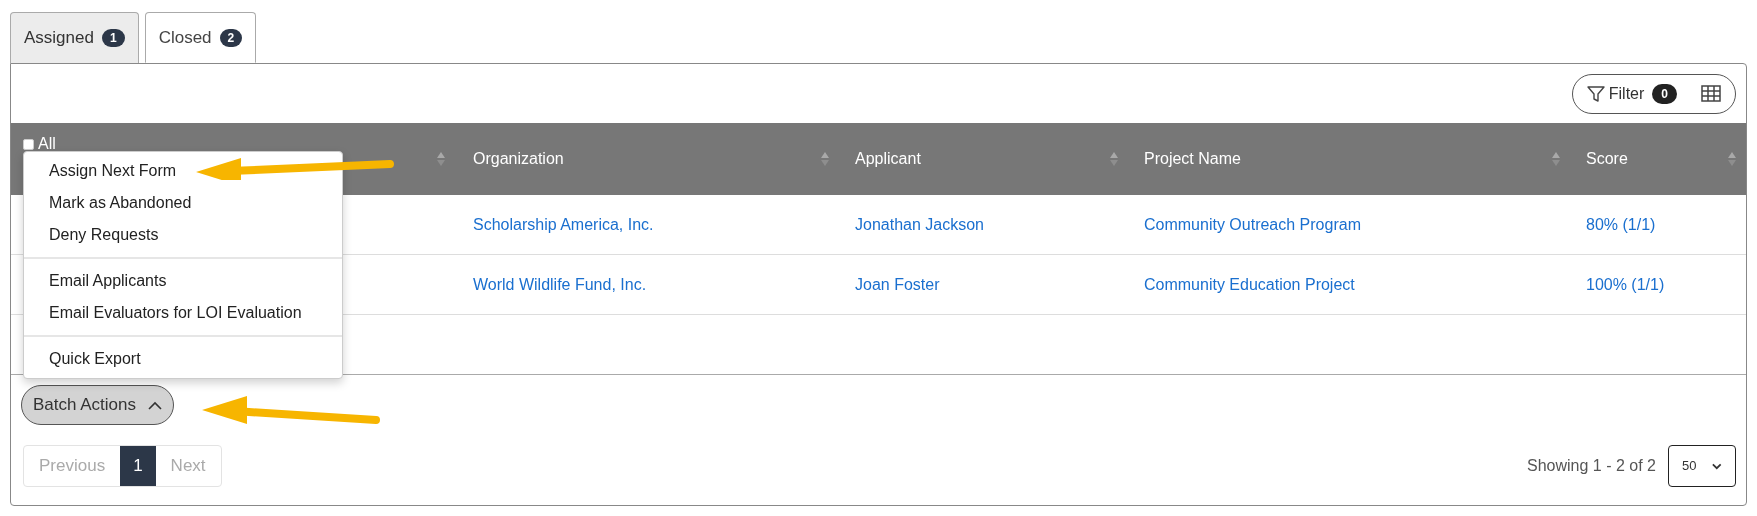  I want to click on table-link: 100% (1/1), so click(1625, 284).